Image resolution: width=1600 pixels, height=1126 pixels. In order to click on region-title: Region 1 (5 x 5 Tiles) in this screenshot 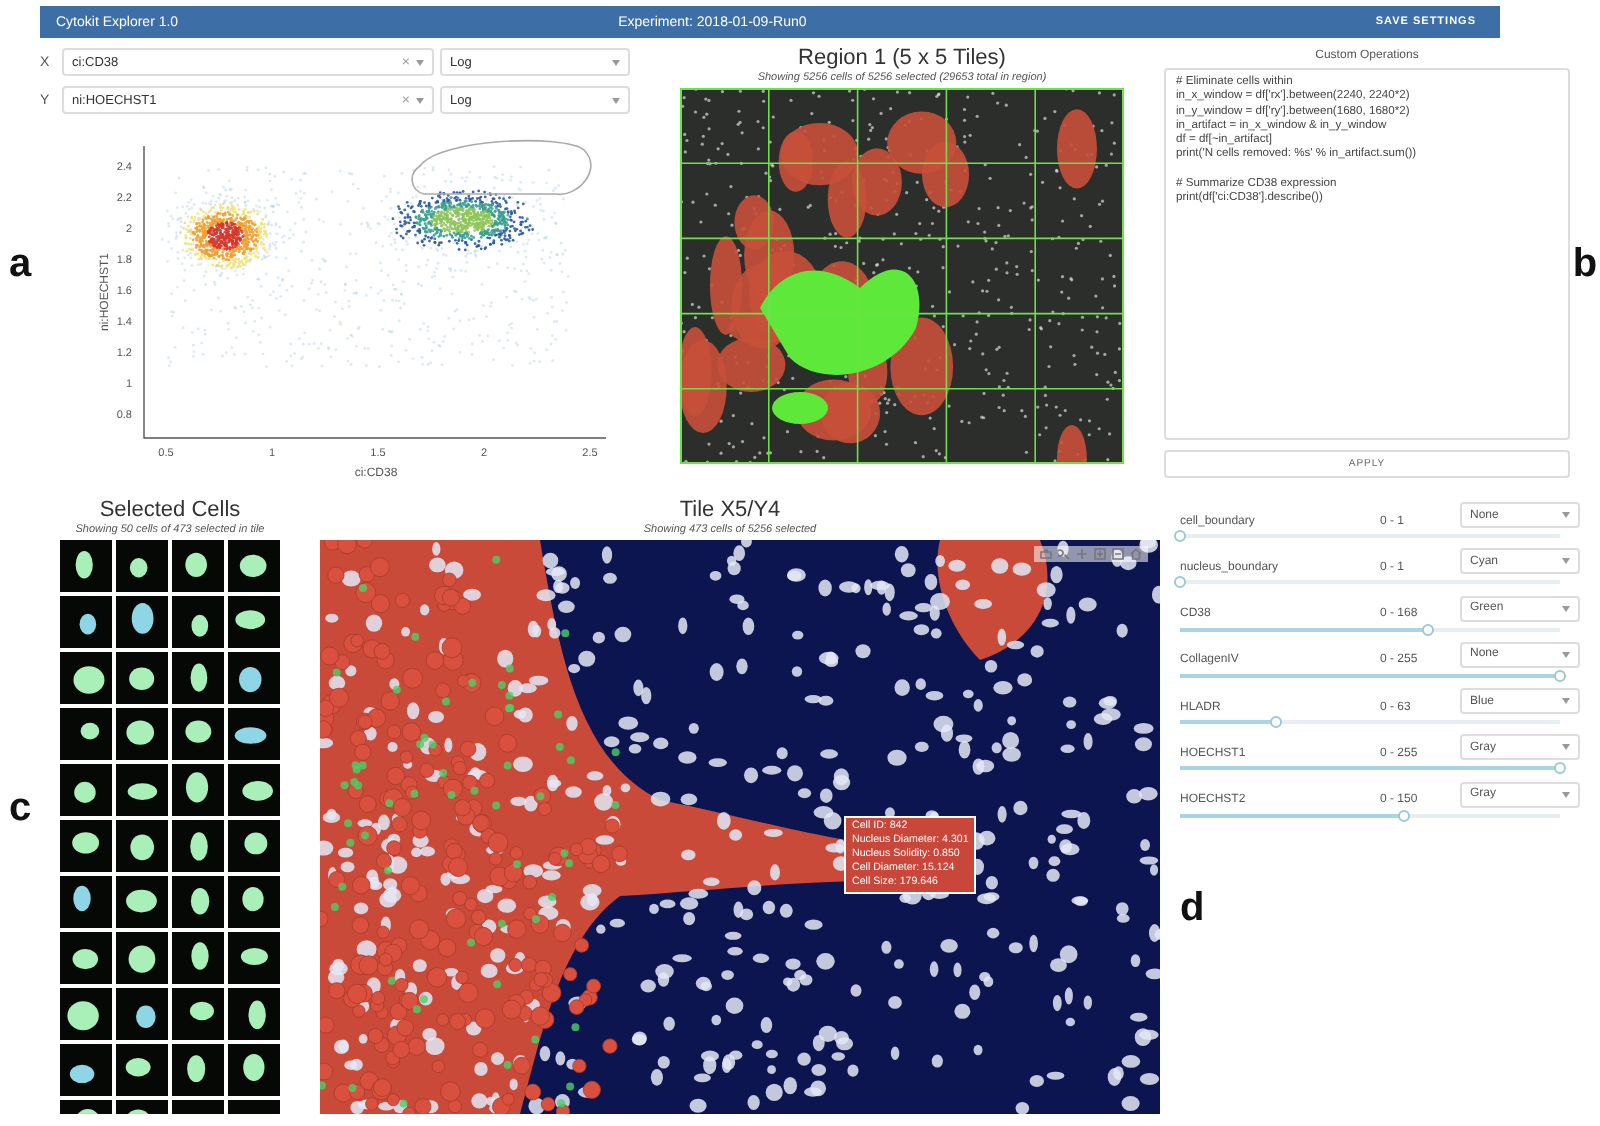, I will do `click(902, 58)`.